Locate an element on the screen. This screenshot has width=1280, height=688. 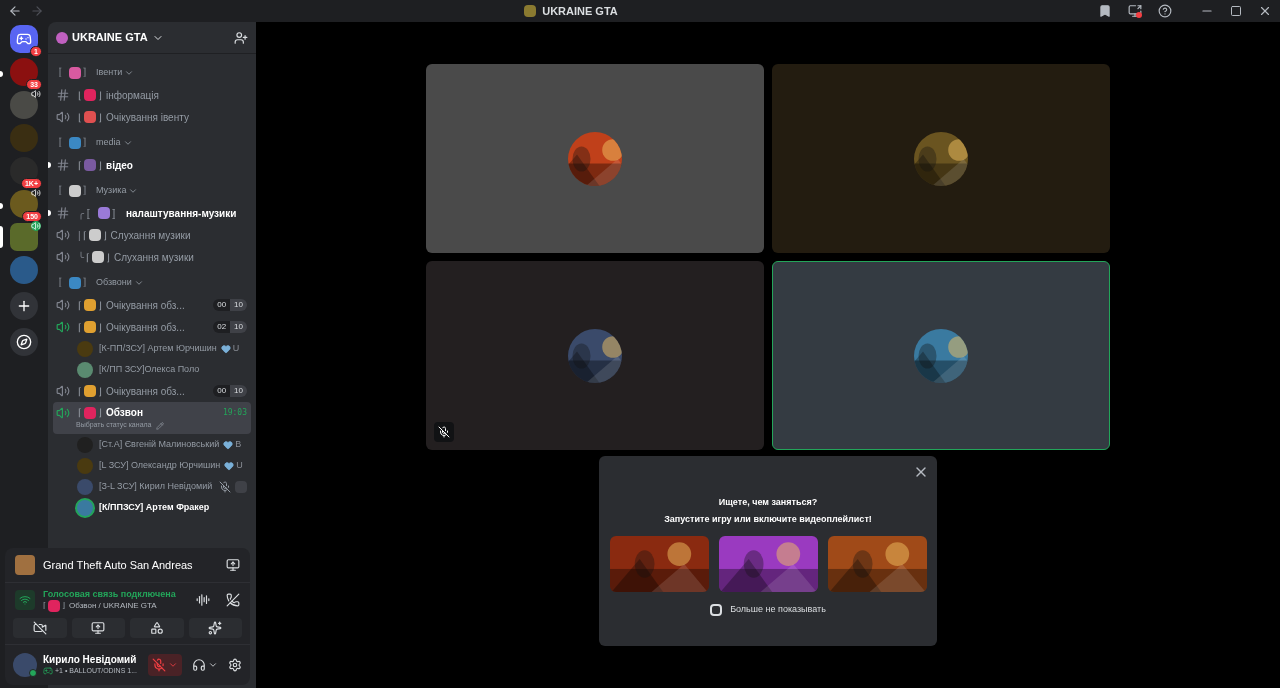
soundboard-button is located at coordinates (215, 628).